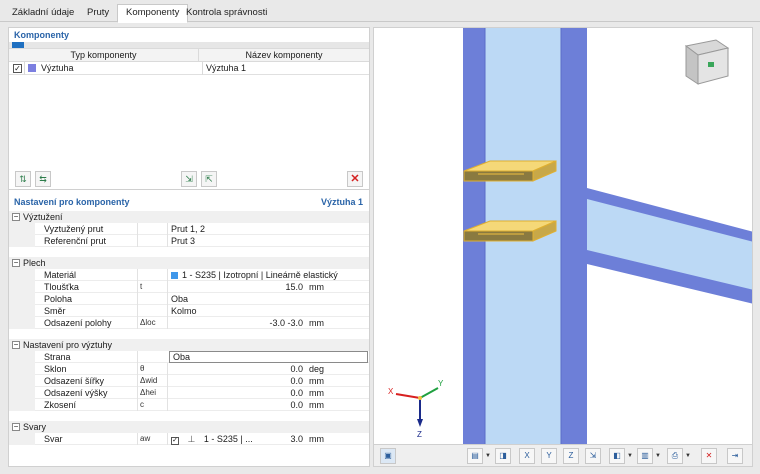  What do you see at coordinates (104, 55) in the screenshot?
I see `col-type-header: Typ komponenty` at bounding box center [104, 55].